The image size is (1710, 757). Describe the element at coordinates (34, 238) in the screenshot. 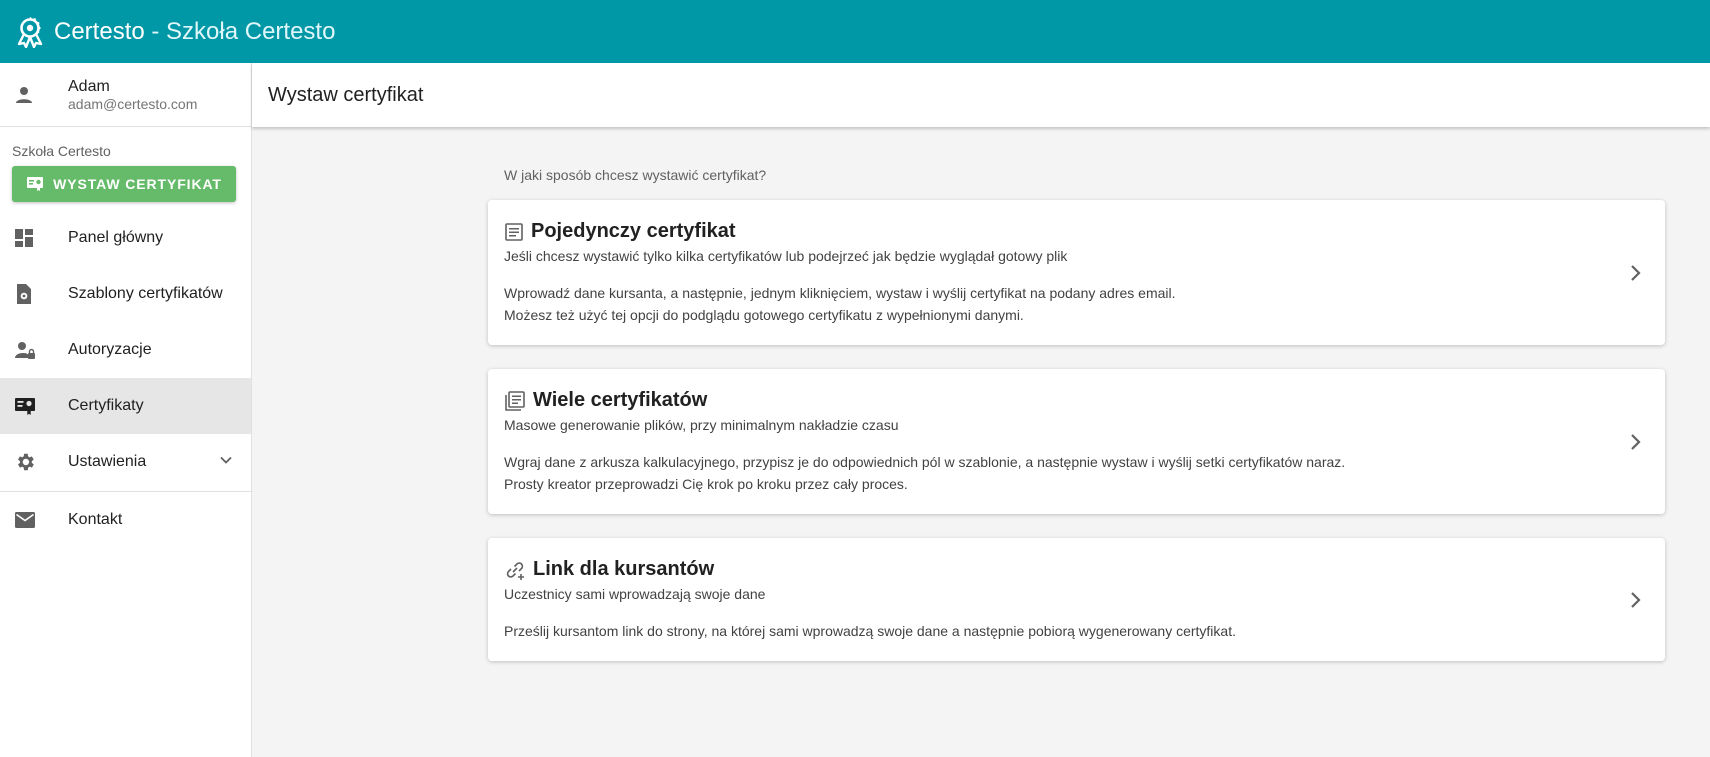

I see `dashboard-icon` at that location.